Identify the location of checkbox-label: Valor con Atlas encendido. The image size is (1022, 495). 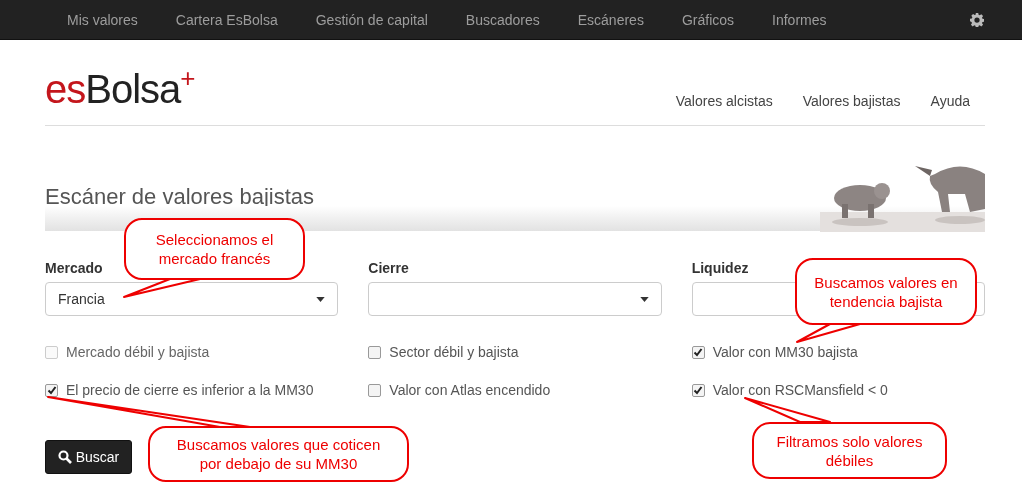
(470, 390).